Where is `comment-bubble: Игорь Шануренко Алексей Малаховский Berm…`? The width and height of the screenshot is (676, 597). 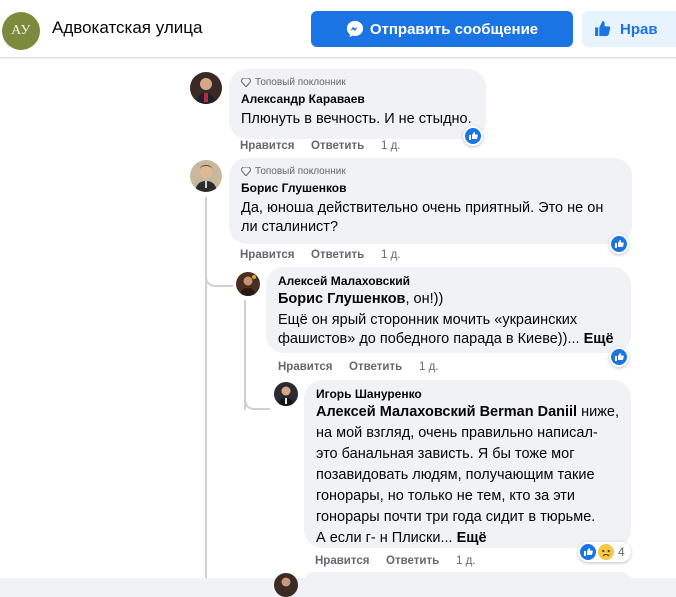
comment-bubble: Игорь Шануренко Алексей Малаховский Berm… is located at coordinates (467, 464).